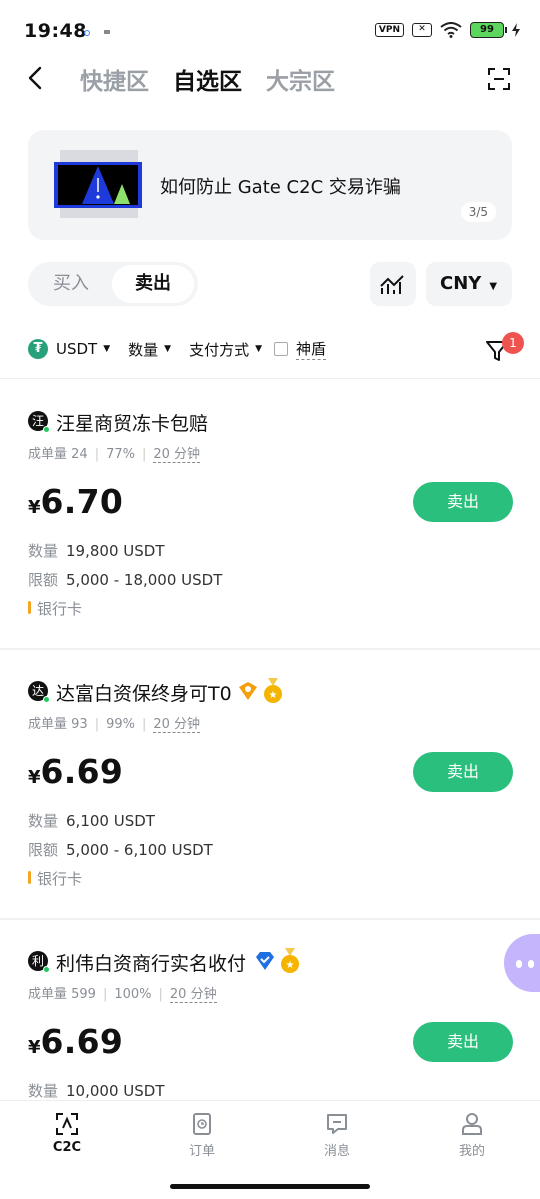 The width and height of the screenshot is (540, 1199). What do you see at coordinates (337, 1135) in the screenshot?
I see `nav-messages: 消息` at bounding box center [337, 1135].